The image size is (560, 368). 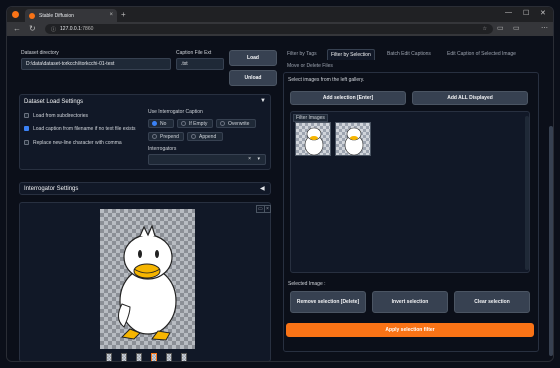 What do you see at coordinates (15, 14) in the screenshot?
I see `browser-profile-icon` at bounding box center [15, 14].